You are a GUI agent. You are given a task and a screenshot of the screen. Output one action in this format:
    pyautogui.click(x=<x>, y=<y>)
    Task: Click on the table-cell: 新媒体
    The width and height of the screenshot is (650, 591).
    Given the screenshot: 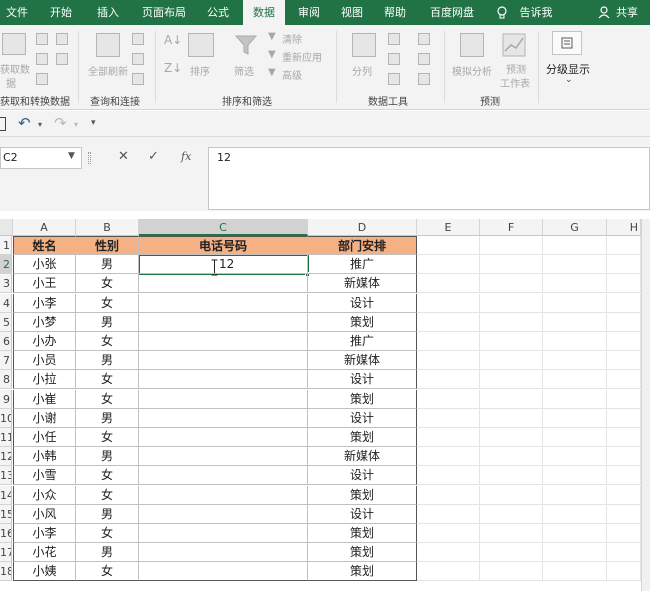 What is the action you would take?
    pyautogui.click(x=362, y=360)
    